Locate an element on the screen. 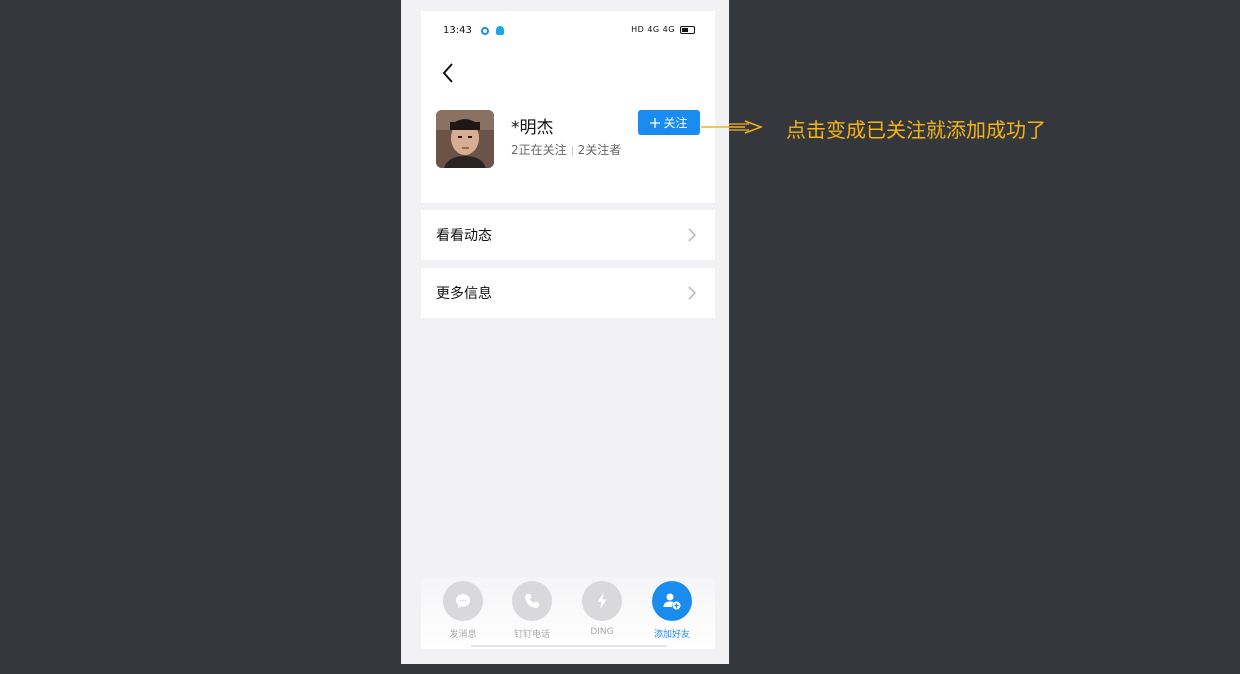 The width and height of the screenshot is (1240, 674). follow-button-label: 关注 is located at coordinates (675, 123).